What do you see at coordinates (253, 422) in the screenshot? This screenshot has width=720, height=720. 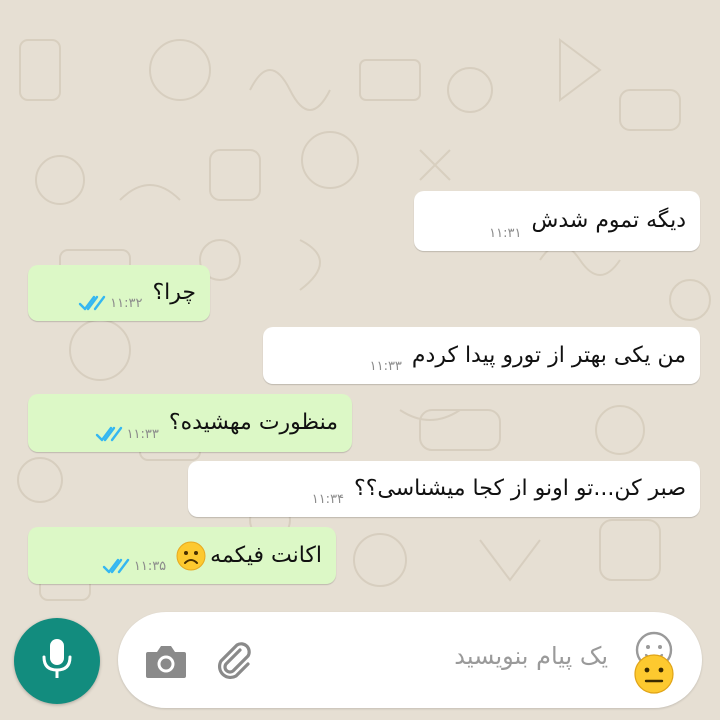 I see `message-text: منظورت مهشیده؟` at bounding box center [253, 422].